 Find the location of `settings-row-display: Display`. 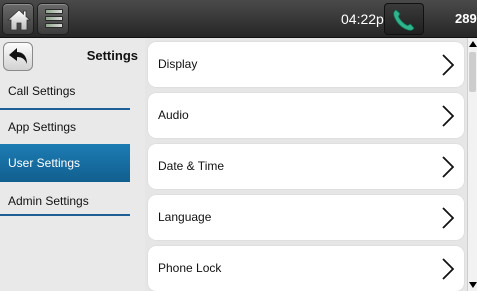

settings-row-display: Display is located at coordinates (306, 64).